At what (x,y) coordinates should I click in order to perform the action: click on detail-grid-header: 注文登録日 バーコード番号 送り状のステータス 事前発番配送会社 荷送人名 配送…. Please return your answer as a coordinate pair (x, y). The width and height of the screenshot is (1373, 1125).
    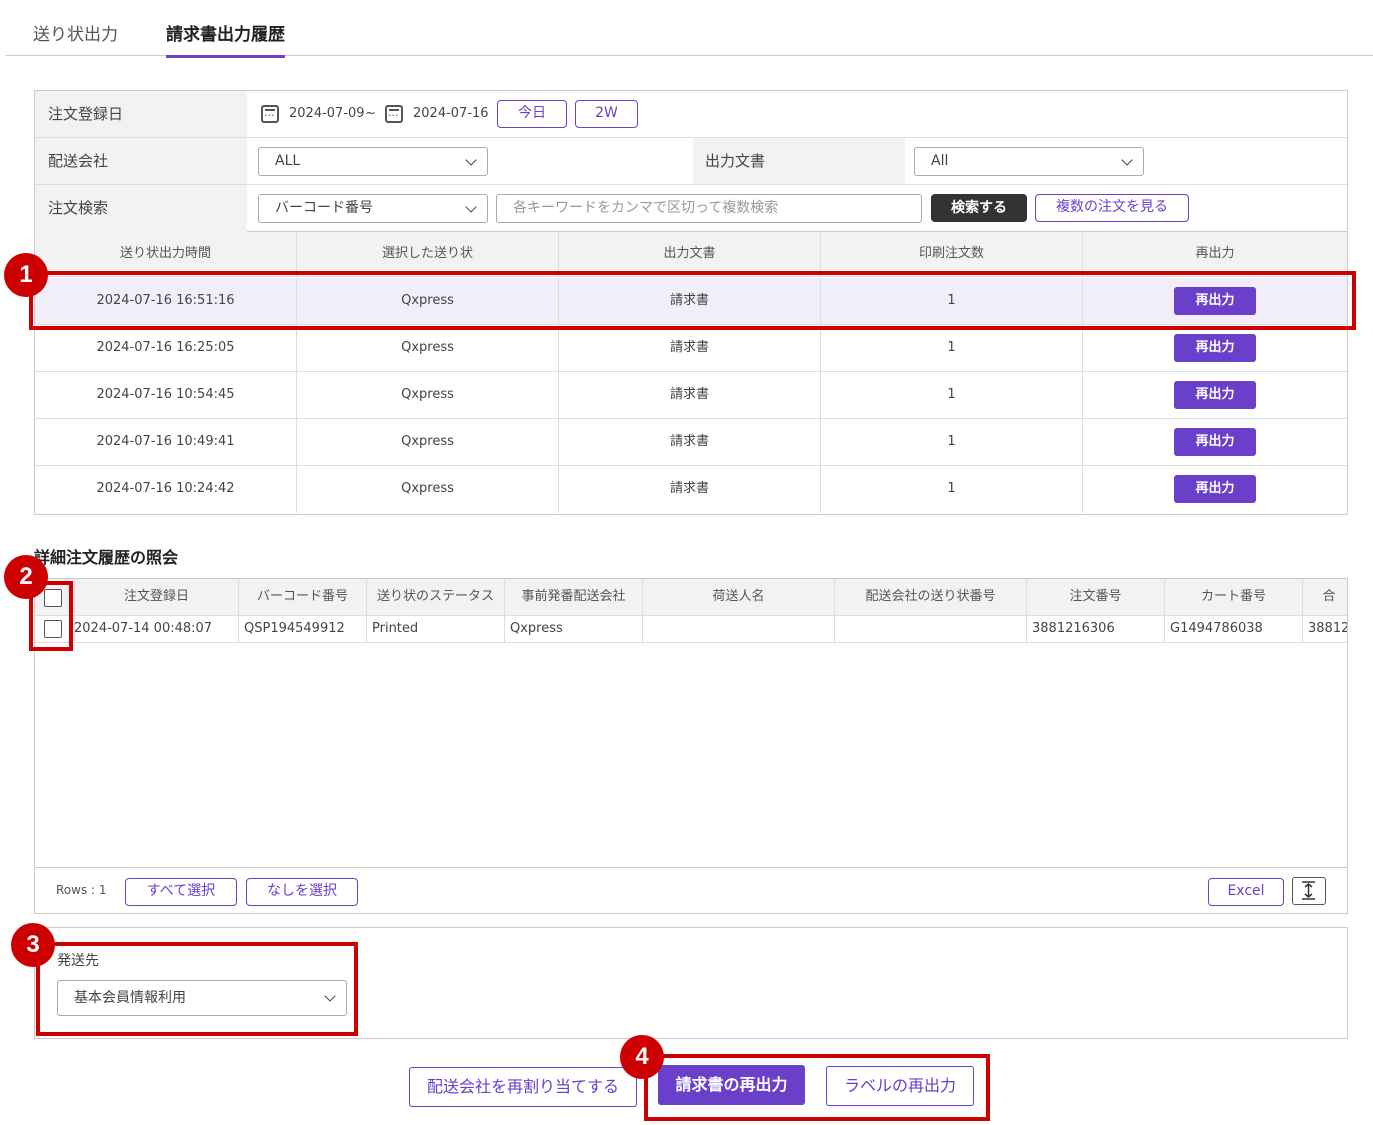
    Looking at the image, I should click on (691, 597).